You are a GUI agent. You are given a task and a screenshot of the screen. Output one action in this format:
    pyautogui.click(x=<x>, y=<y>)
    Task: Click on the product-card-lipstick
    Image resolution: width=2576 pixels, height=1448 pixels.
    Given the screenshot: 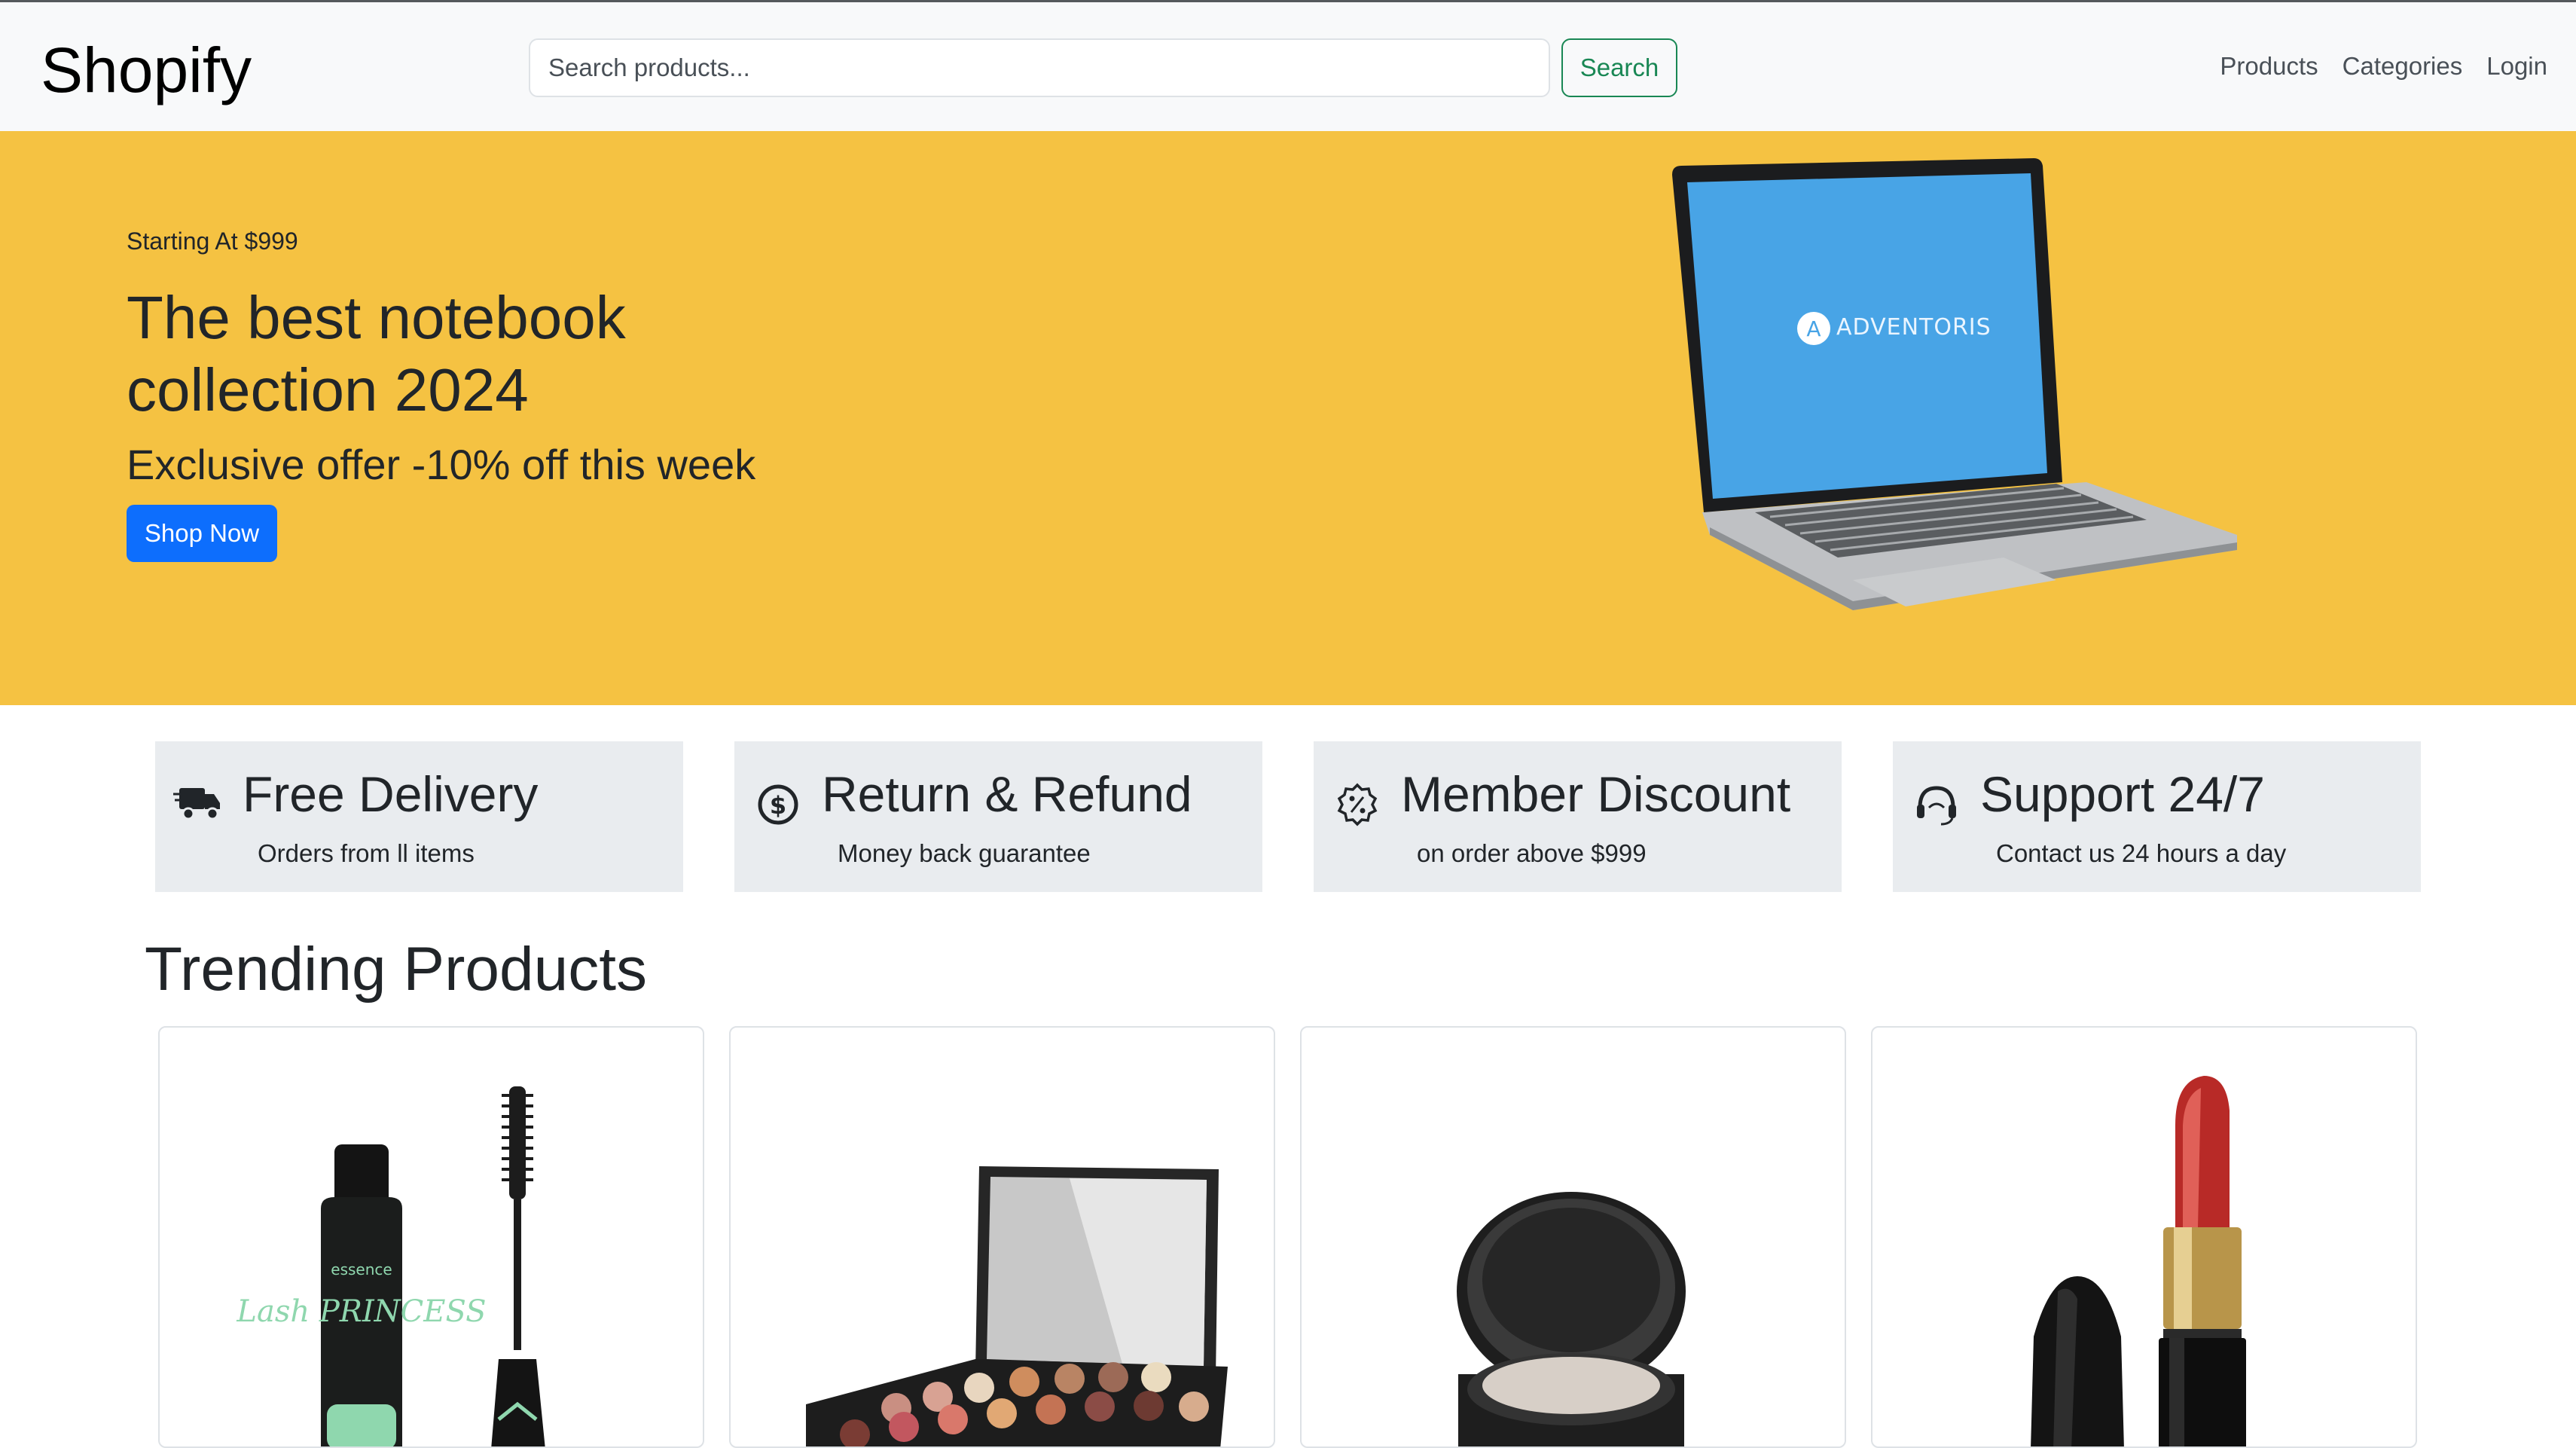 What is the action you would take?
    pyautogui.click(x=2144, y=1237)
    